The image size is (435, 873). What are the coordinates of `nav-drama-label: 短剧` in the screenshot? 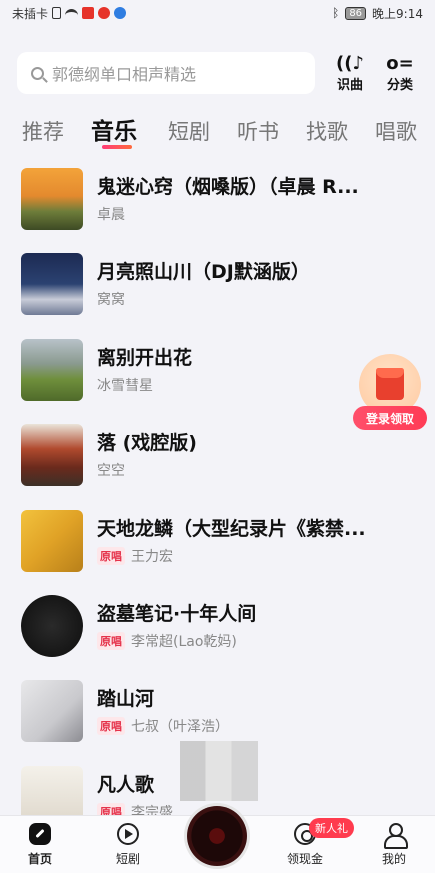 It's located at (127, 859).